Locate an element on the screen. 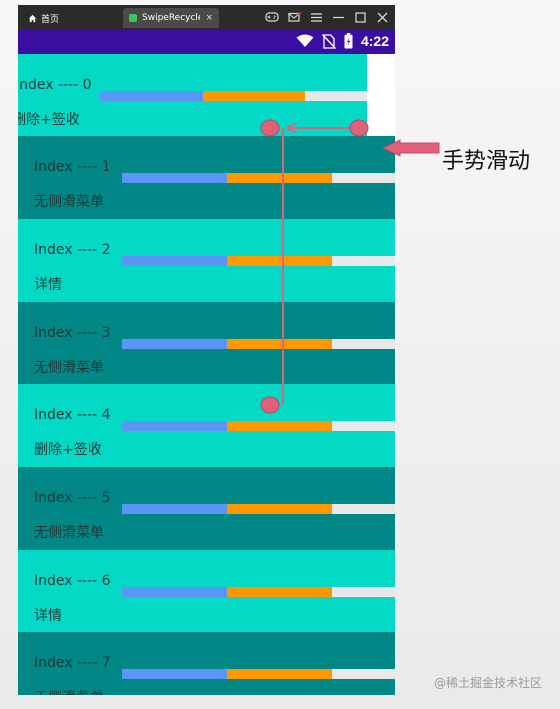 The image size is (560, 709). window-controls is located at coordinates (327, 17).